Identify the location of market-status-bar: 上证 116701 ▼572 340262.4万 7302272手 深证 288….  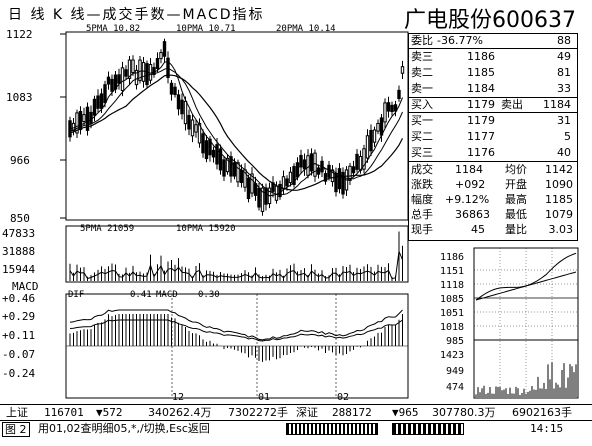
(296, 412).